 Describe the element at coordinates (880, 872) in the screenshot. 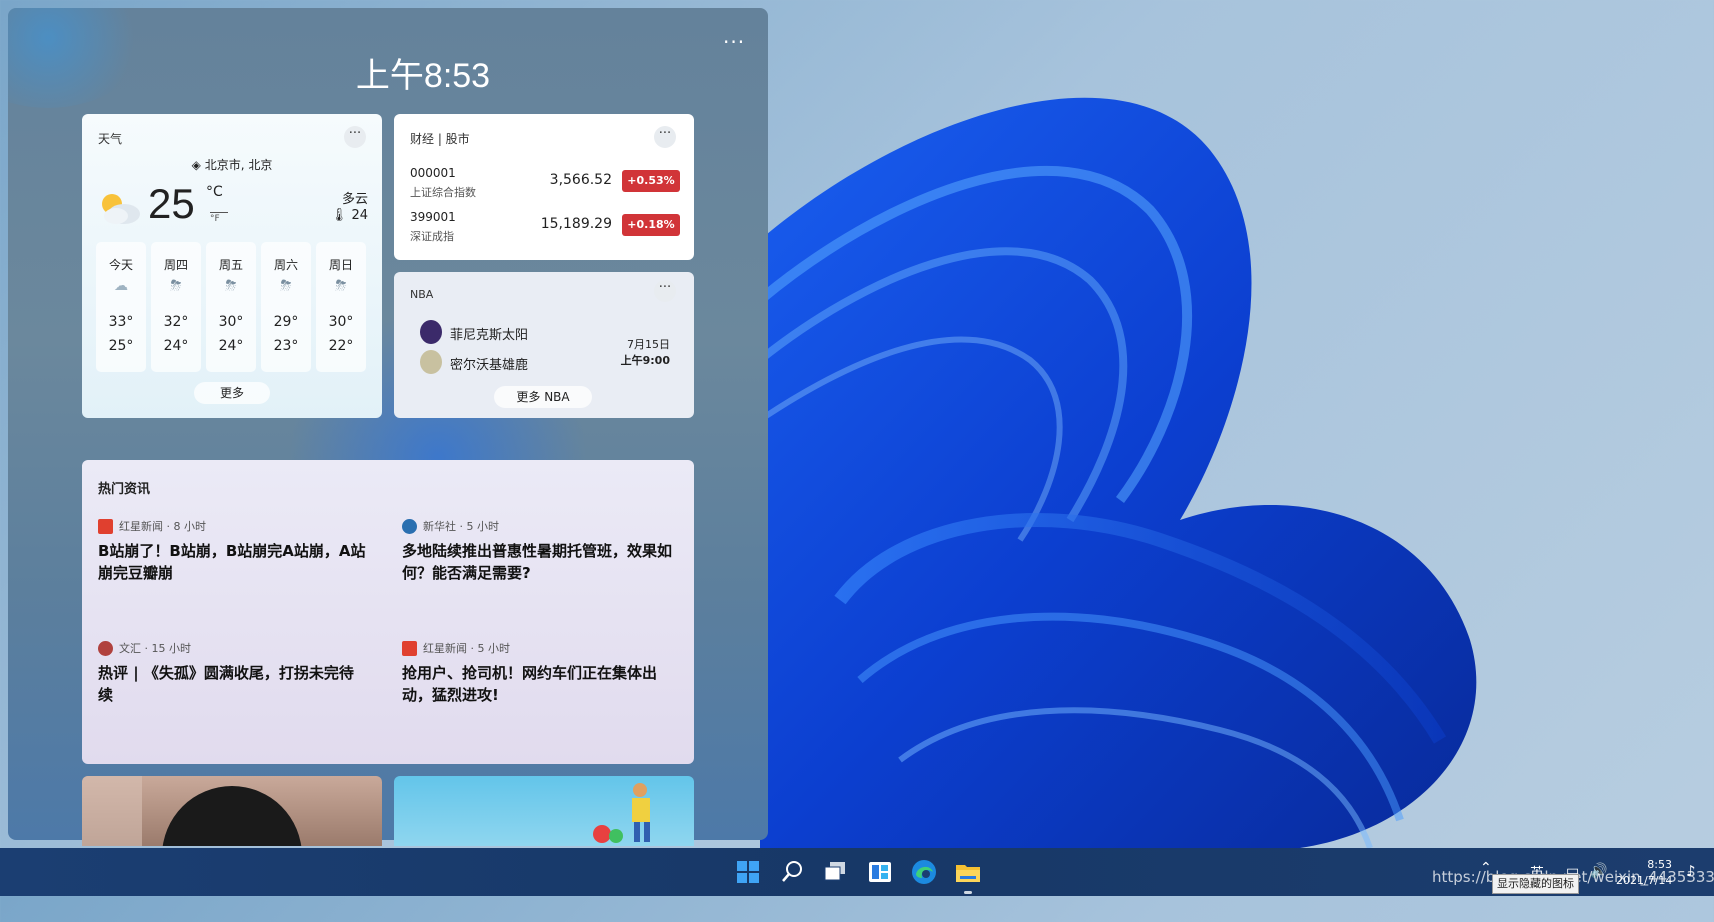

I see `widgets-icon` at that location.